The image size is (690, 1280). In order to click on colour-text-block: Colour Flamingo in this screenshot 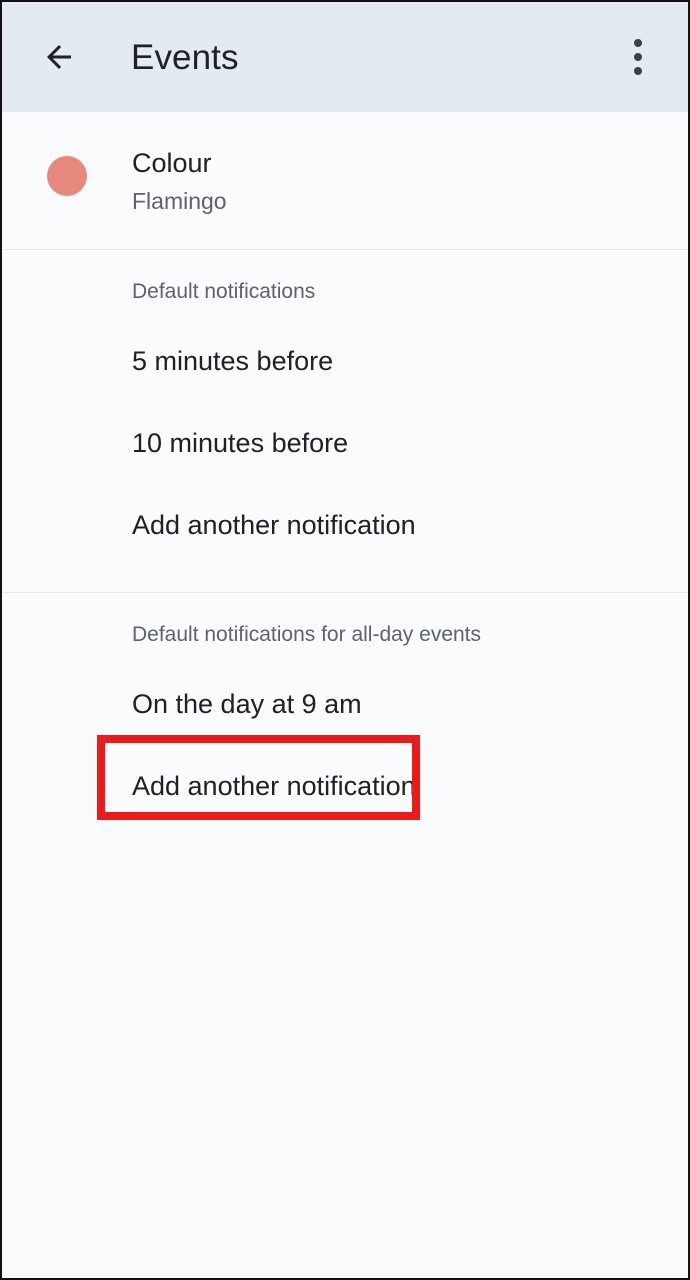, I will do `click(410, 181)`.